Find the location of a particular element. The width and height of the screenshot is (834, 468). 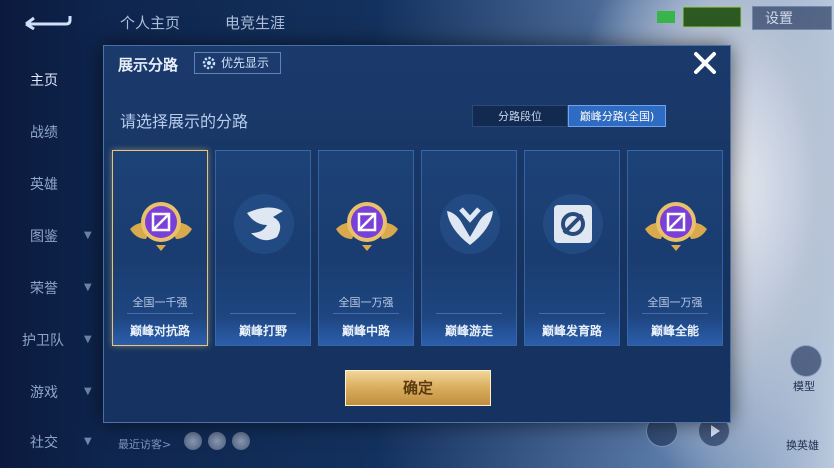

lane-rank-label: 全国一千强 is located at coordinates (160, 302).